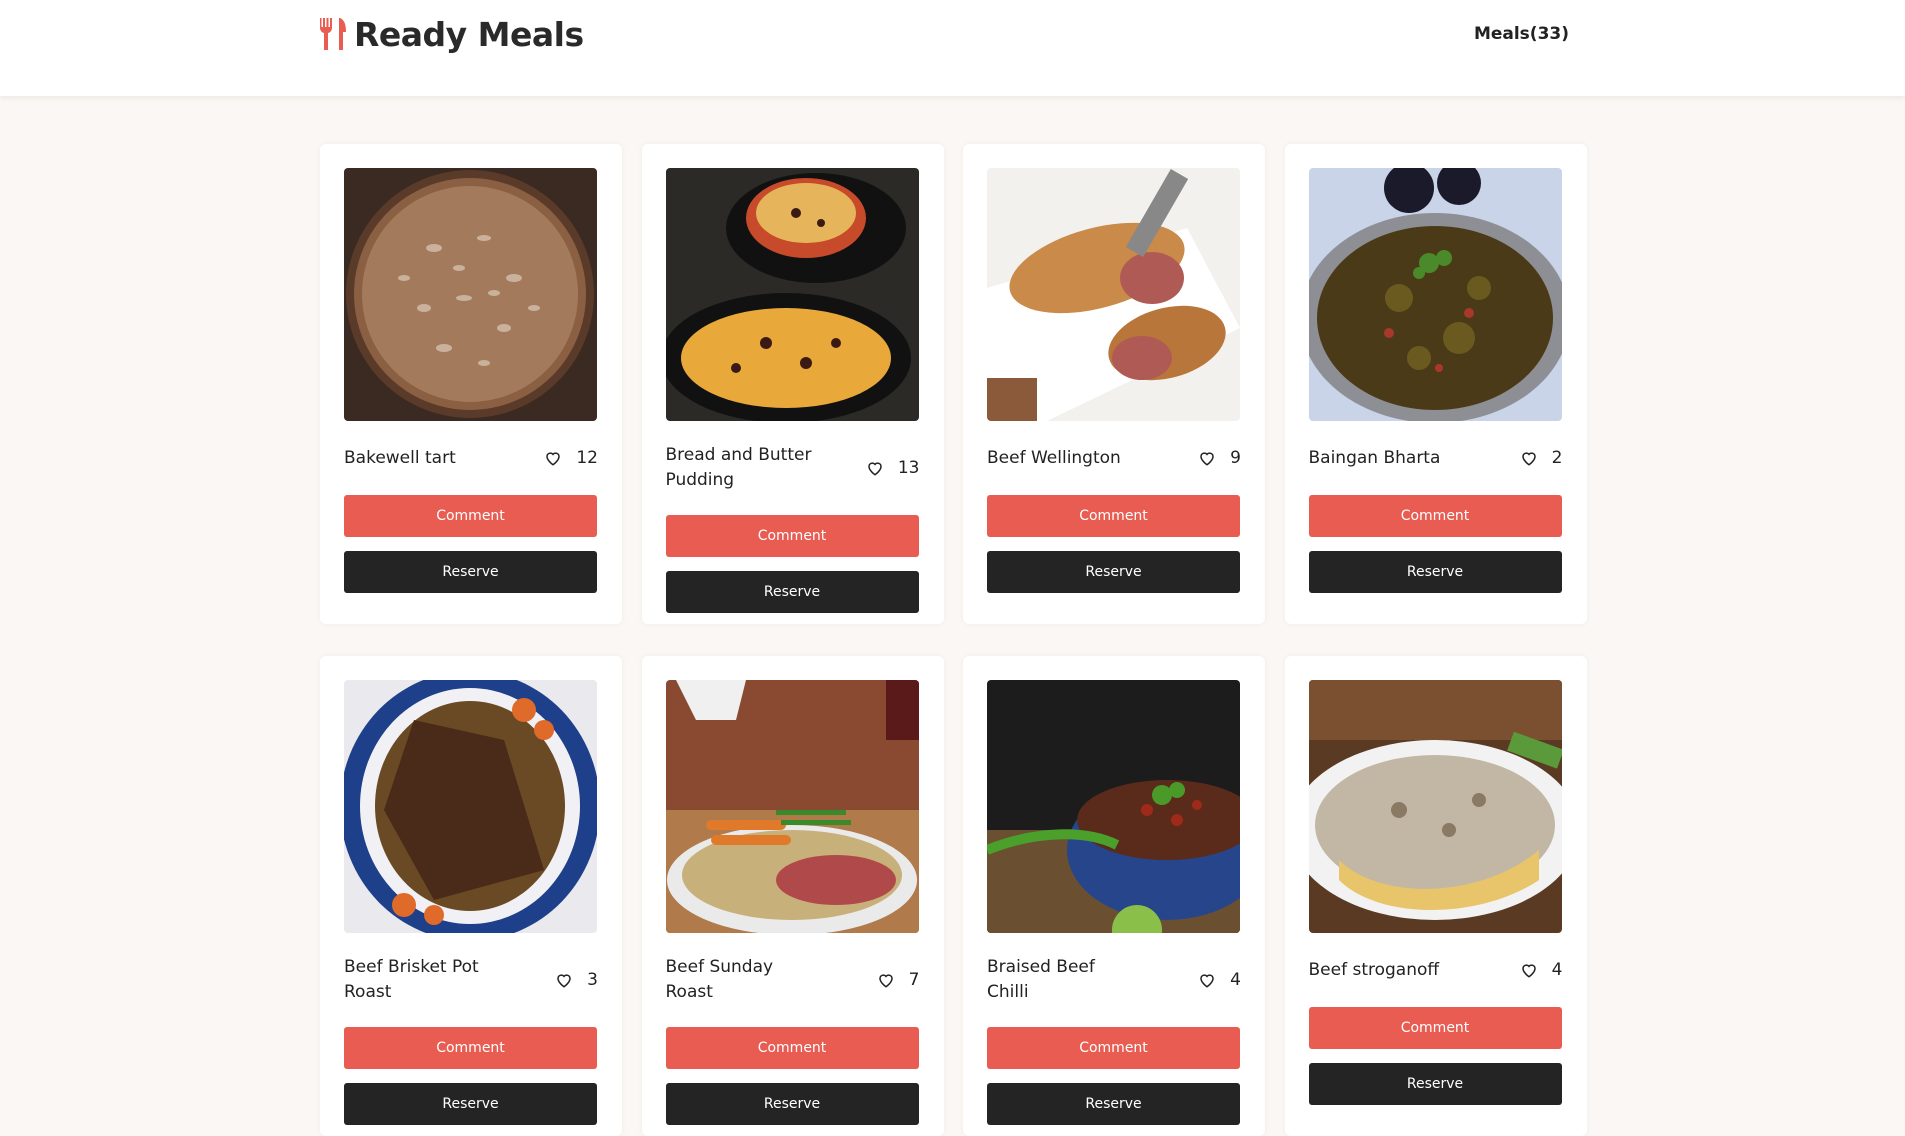 This screenshot has width=1905, height=1136. What do you see at coordinates (1114, 980) in the screenshot?
I see `meal-meta: Braised Beef Chilli 4` at bounding box center [1114, 980].